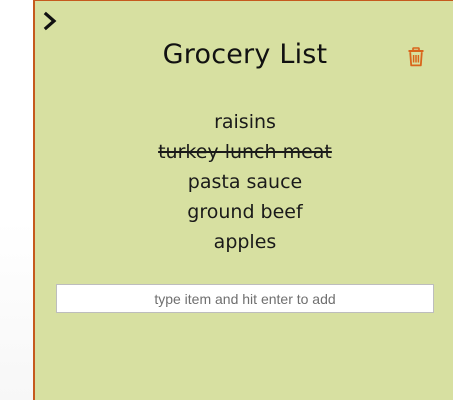  Describe the element at coordinates (17, 310) in the screenshot. I see `left-pane-shadow` at that location.